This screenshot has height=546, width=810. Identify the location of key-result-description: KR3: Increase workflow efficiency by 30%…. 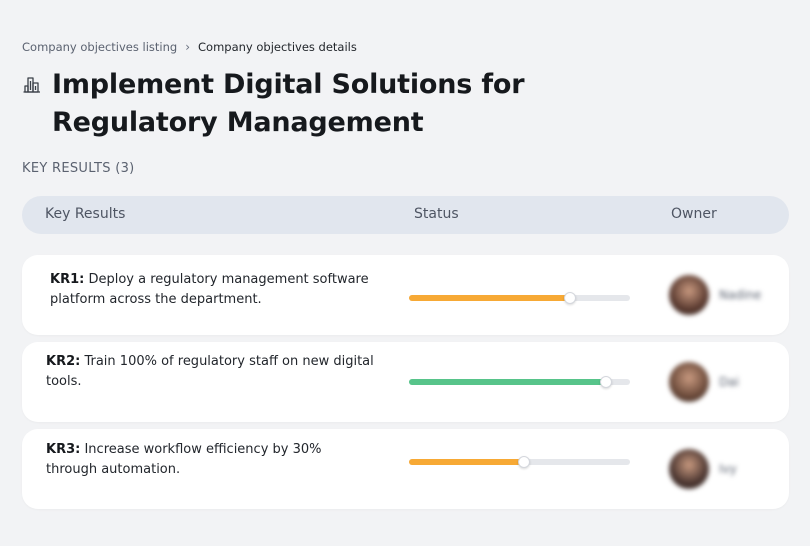
(211, 460).